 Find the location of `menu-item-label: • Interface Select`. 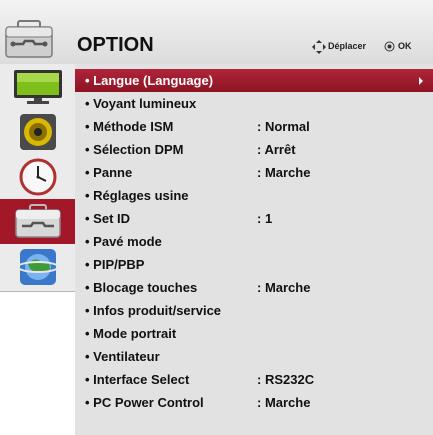

menu-item-label: • Interface Select is located at coordinates (137, 379).